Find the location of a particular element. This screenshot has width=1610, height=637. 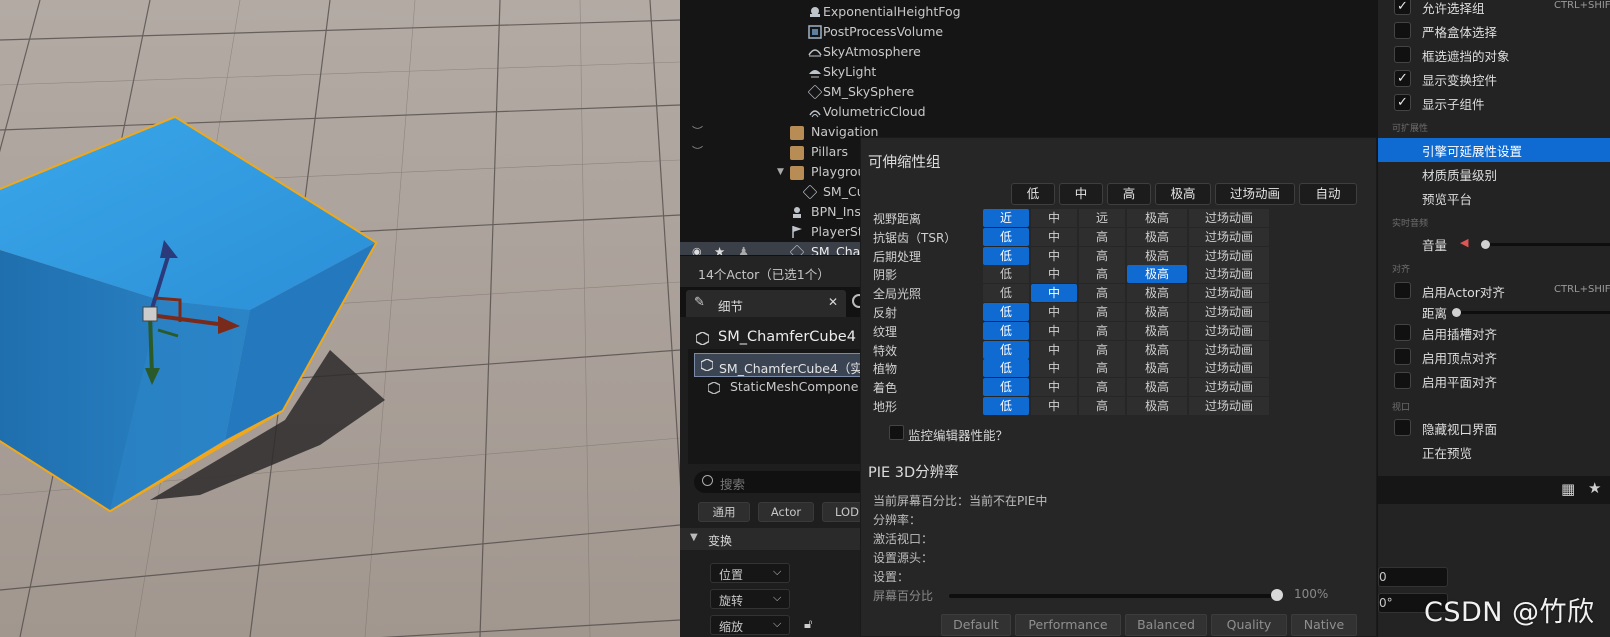

filter-general-button: 通用 is located at coordinates (724, 512).